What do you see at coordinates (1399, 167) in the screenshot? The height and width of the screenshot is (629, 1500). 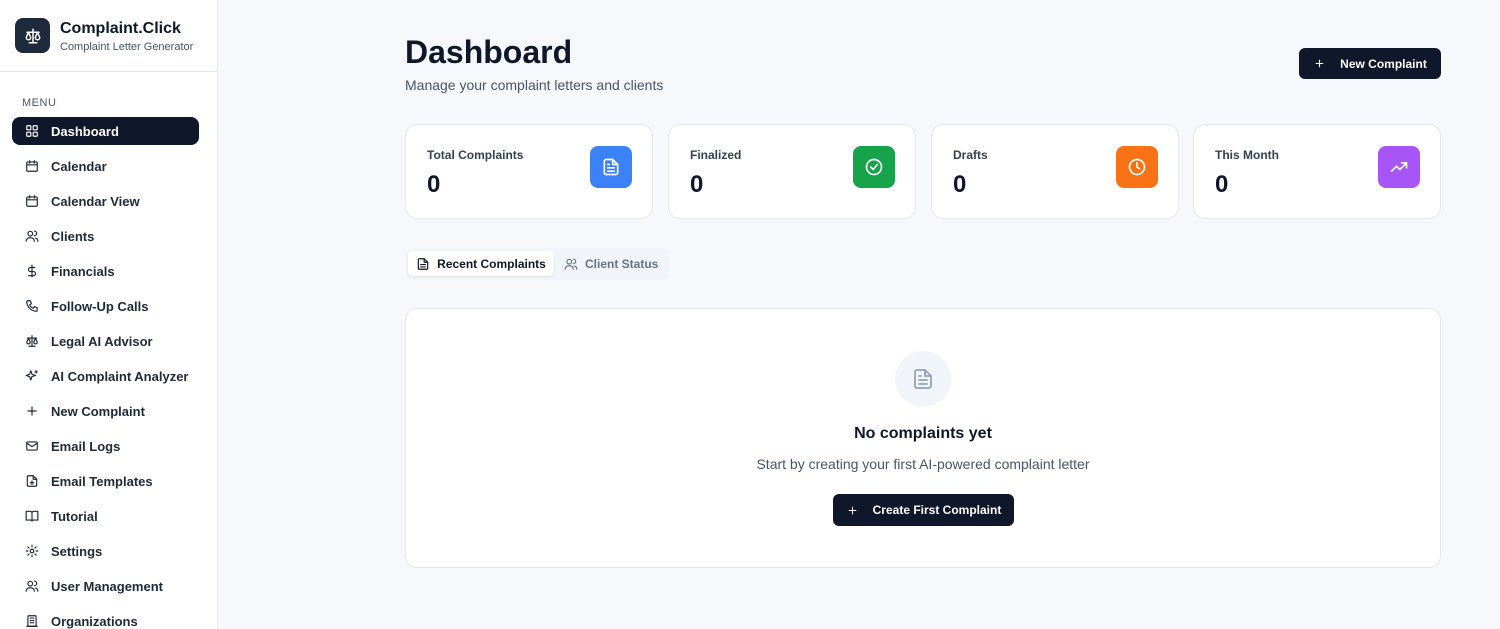 I see `trending-up-icon` at bounding box center [1399, 167].